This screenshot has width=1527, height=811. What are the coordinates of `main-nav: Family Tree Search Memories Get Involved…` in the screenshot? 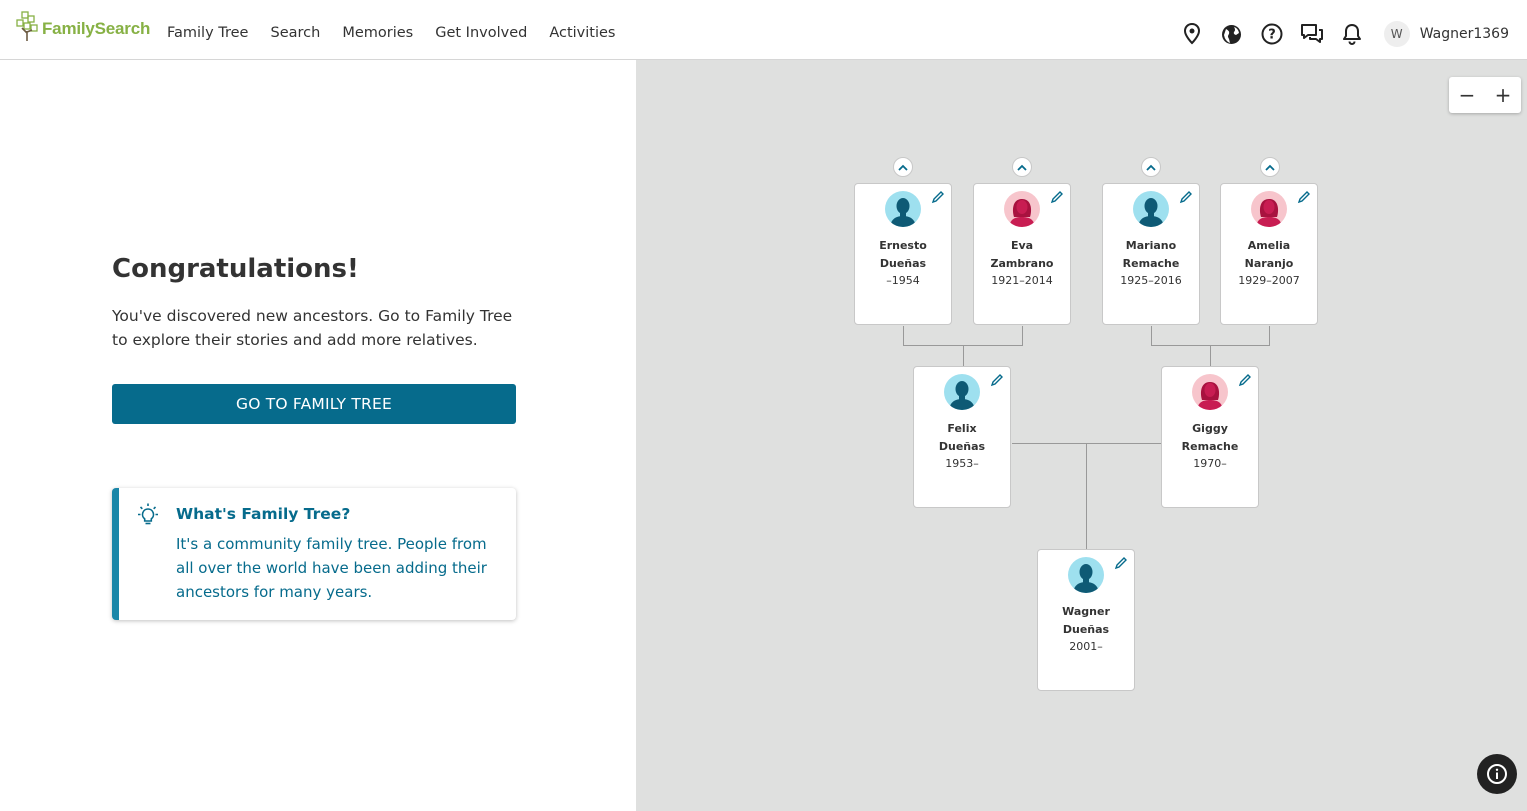 It's located at (402, 33).